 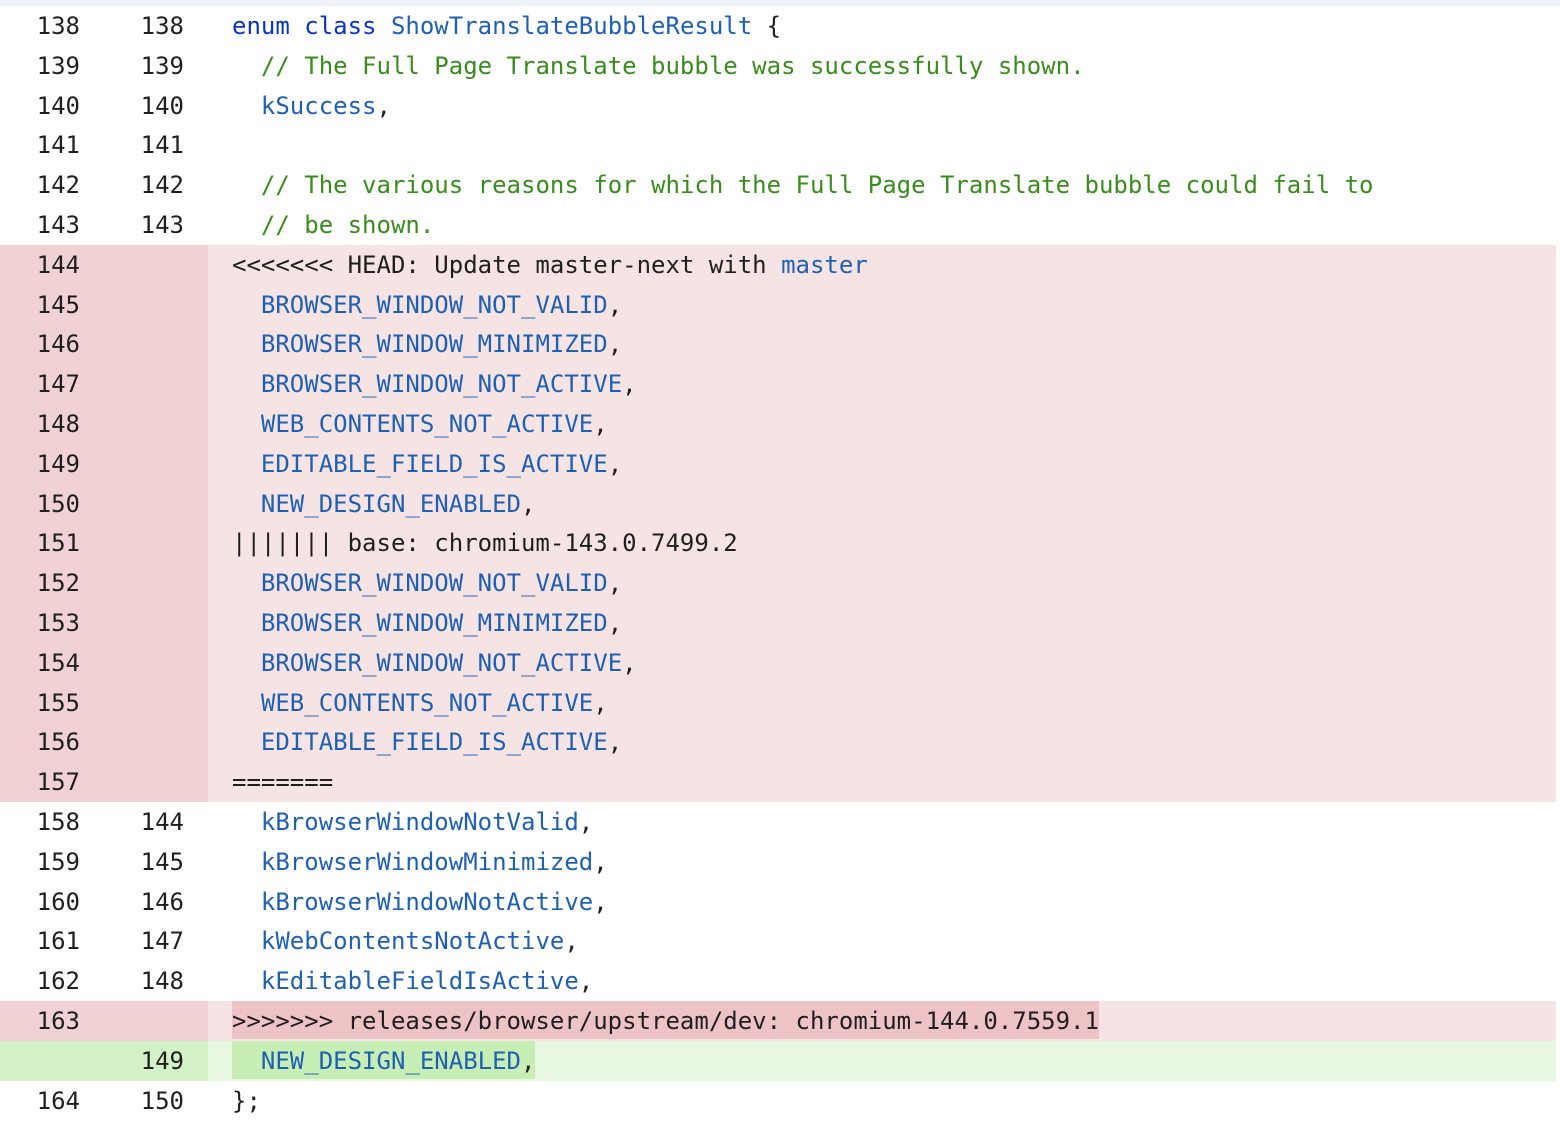 I want to click on new-line-number: 144, so click(x=162, y=822).